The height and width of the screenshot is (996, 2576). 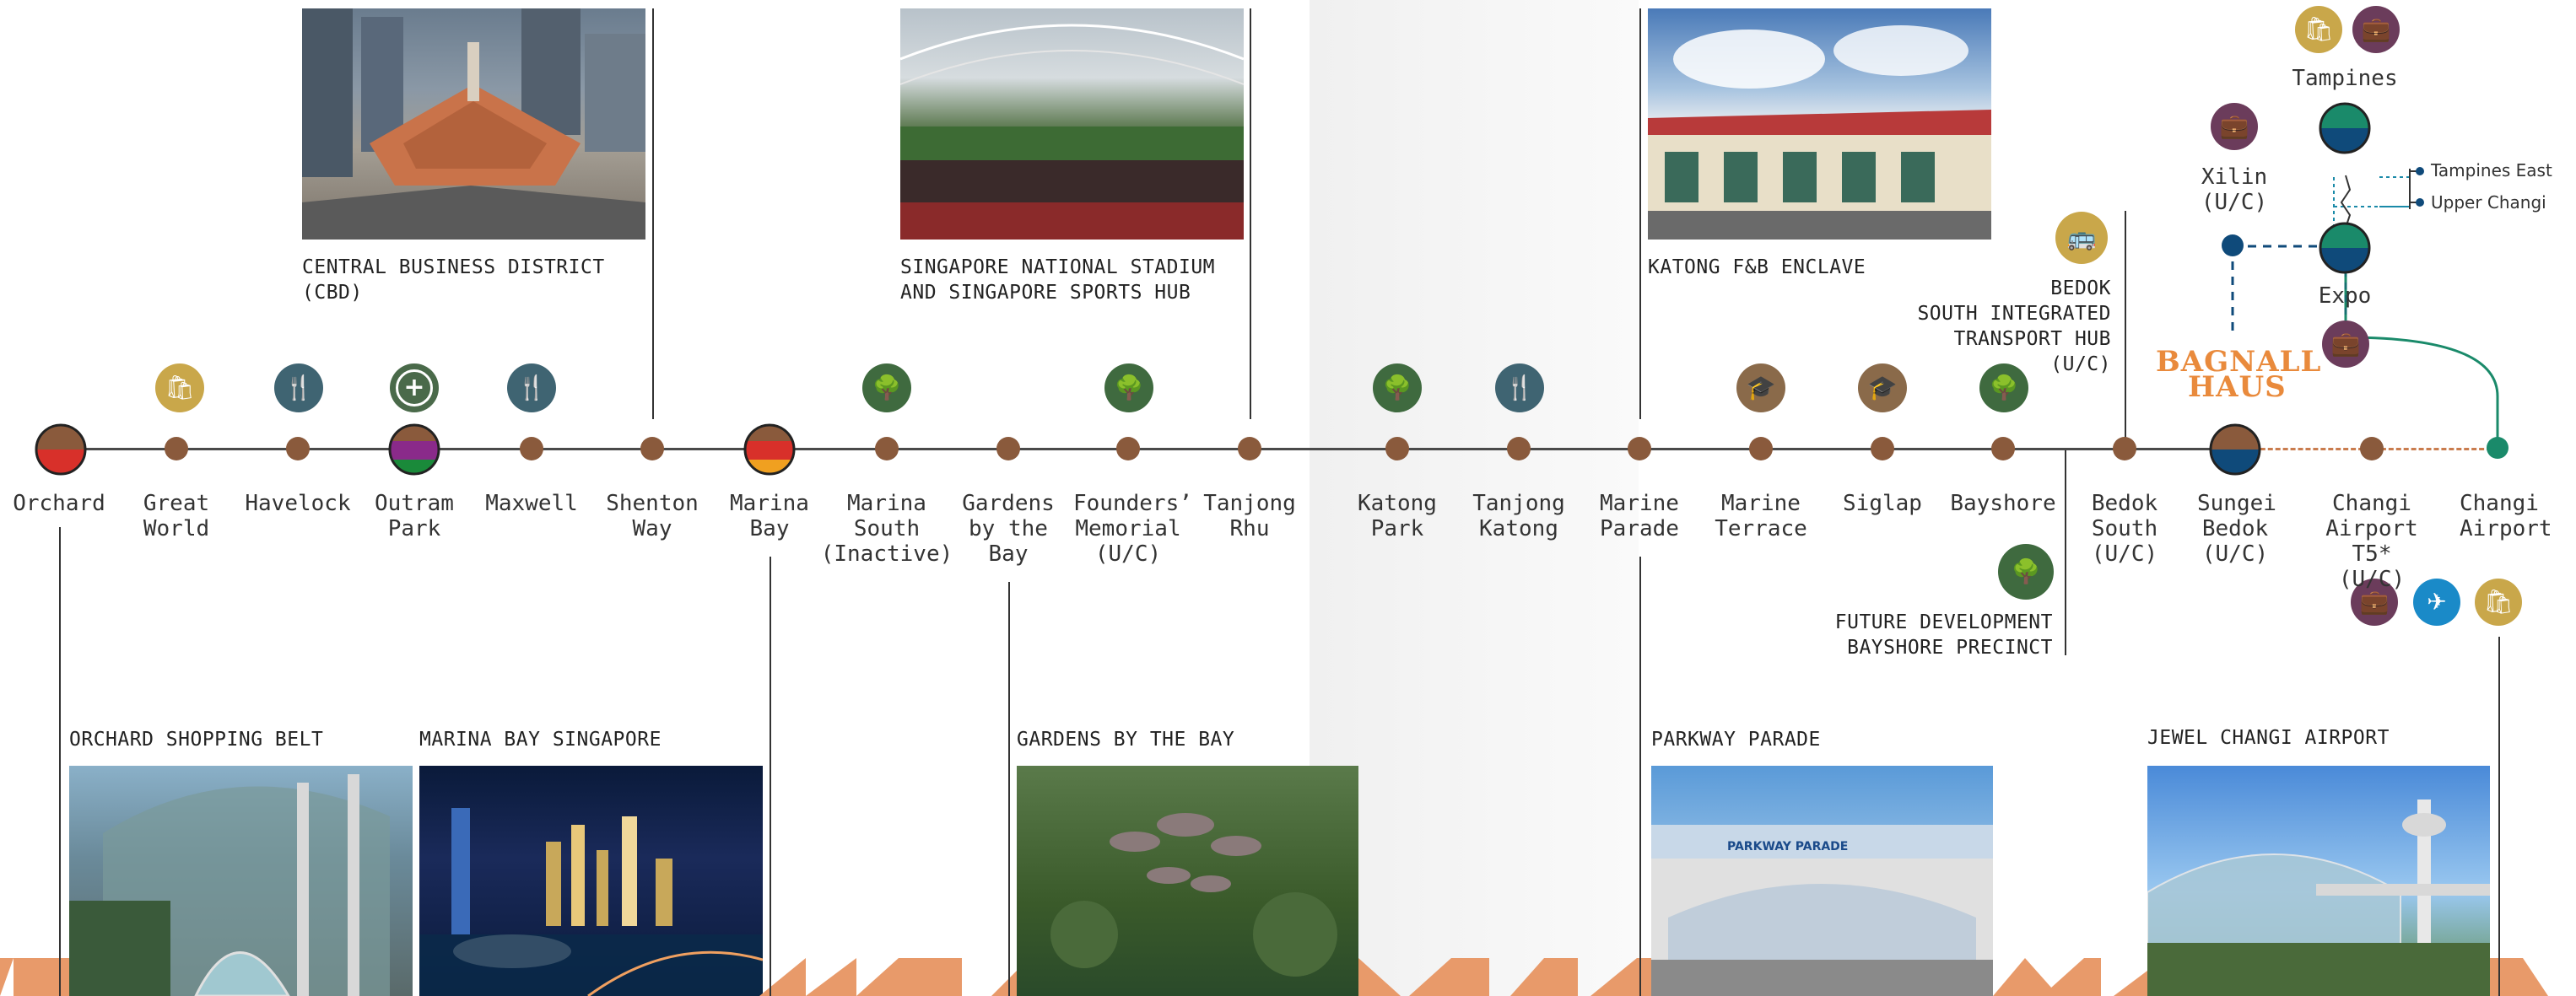 What do you see at coordinates (1009, 789) in the screenshot?
I see `connector-gardens` at bounding box center [1009, 789].